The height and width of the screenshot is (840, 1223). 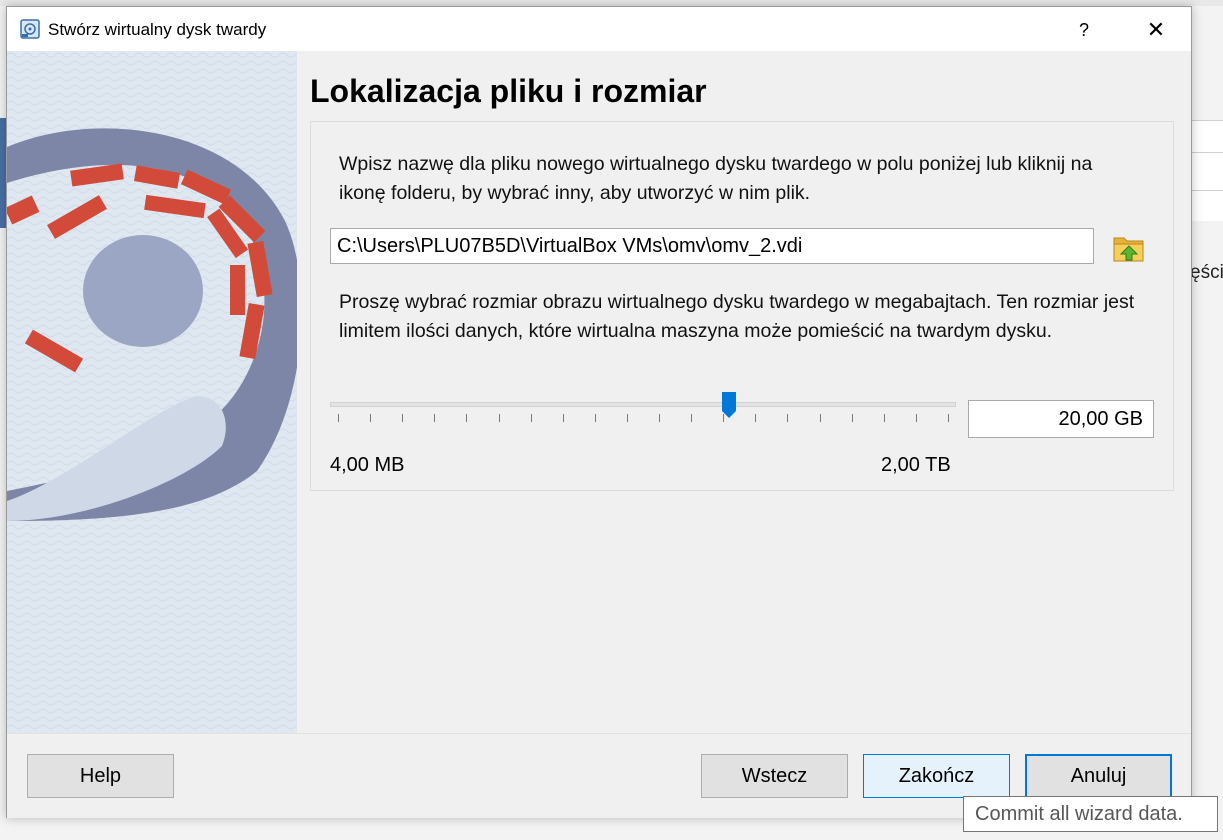 I want to click on cancel-button: Anuluj, so click(x=1098, y=776).